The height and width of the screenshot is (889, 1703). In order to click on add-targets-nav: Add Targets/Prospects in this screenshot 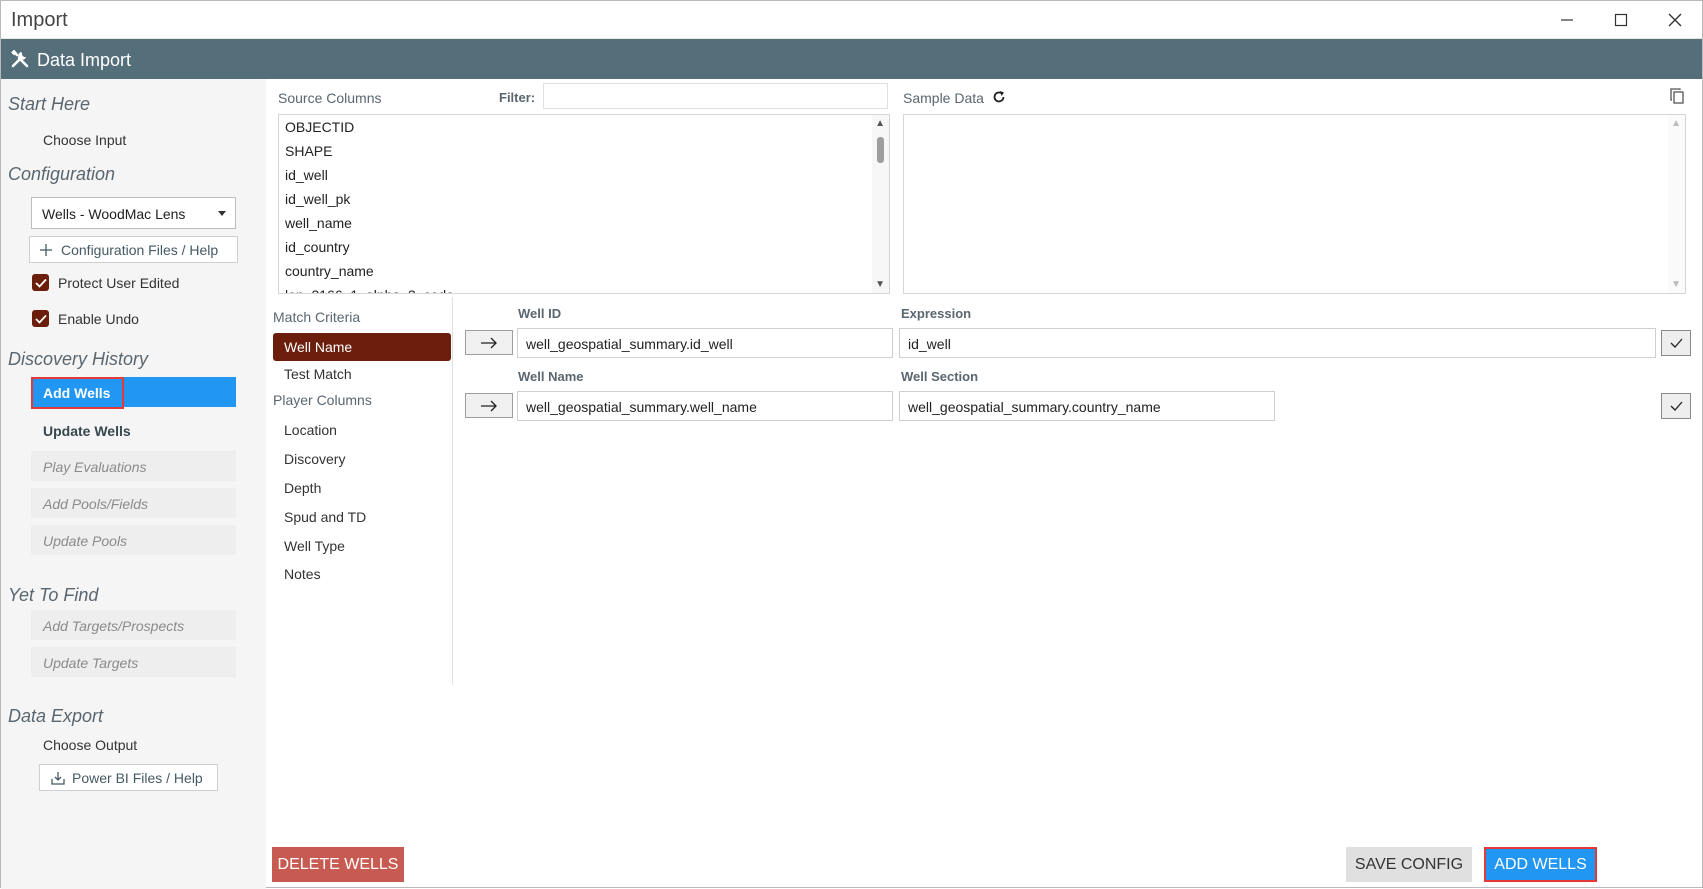, I will do `click(133, 625)`.